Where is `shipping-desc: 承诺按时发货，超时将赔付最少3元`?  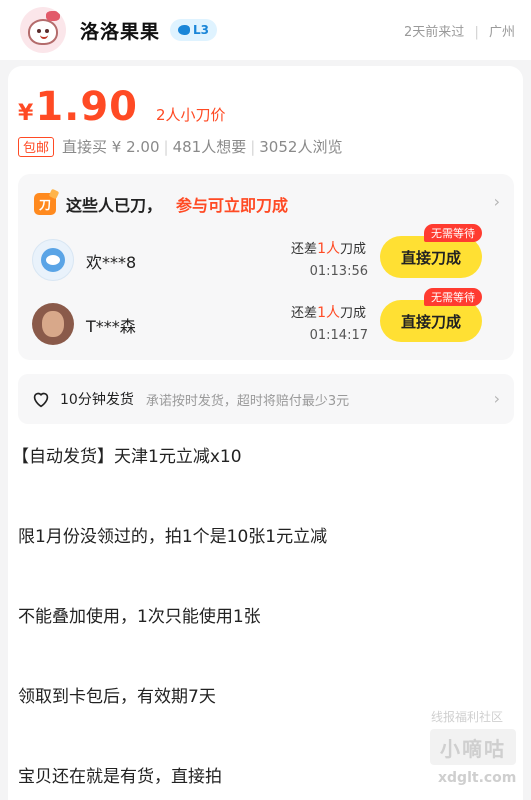
shipping-desc: 承诺按时发货，超时将赔付最少3元 is located at coordinates (247, 401).